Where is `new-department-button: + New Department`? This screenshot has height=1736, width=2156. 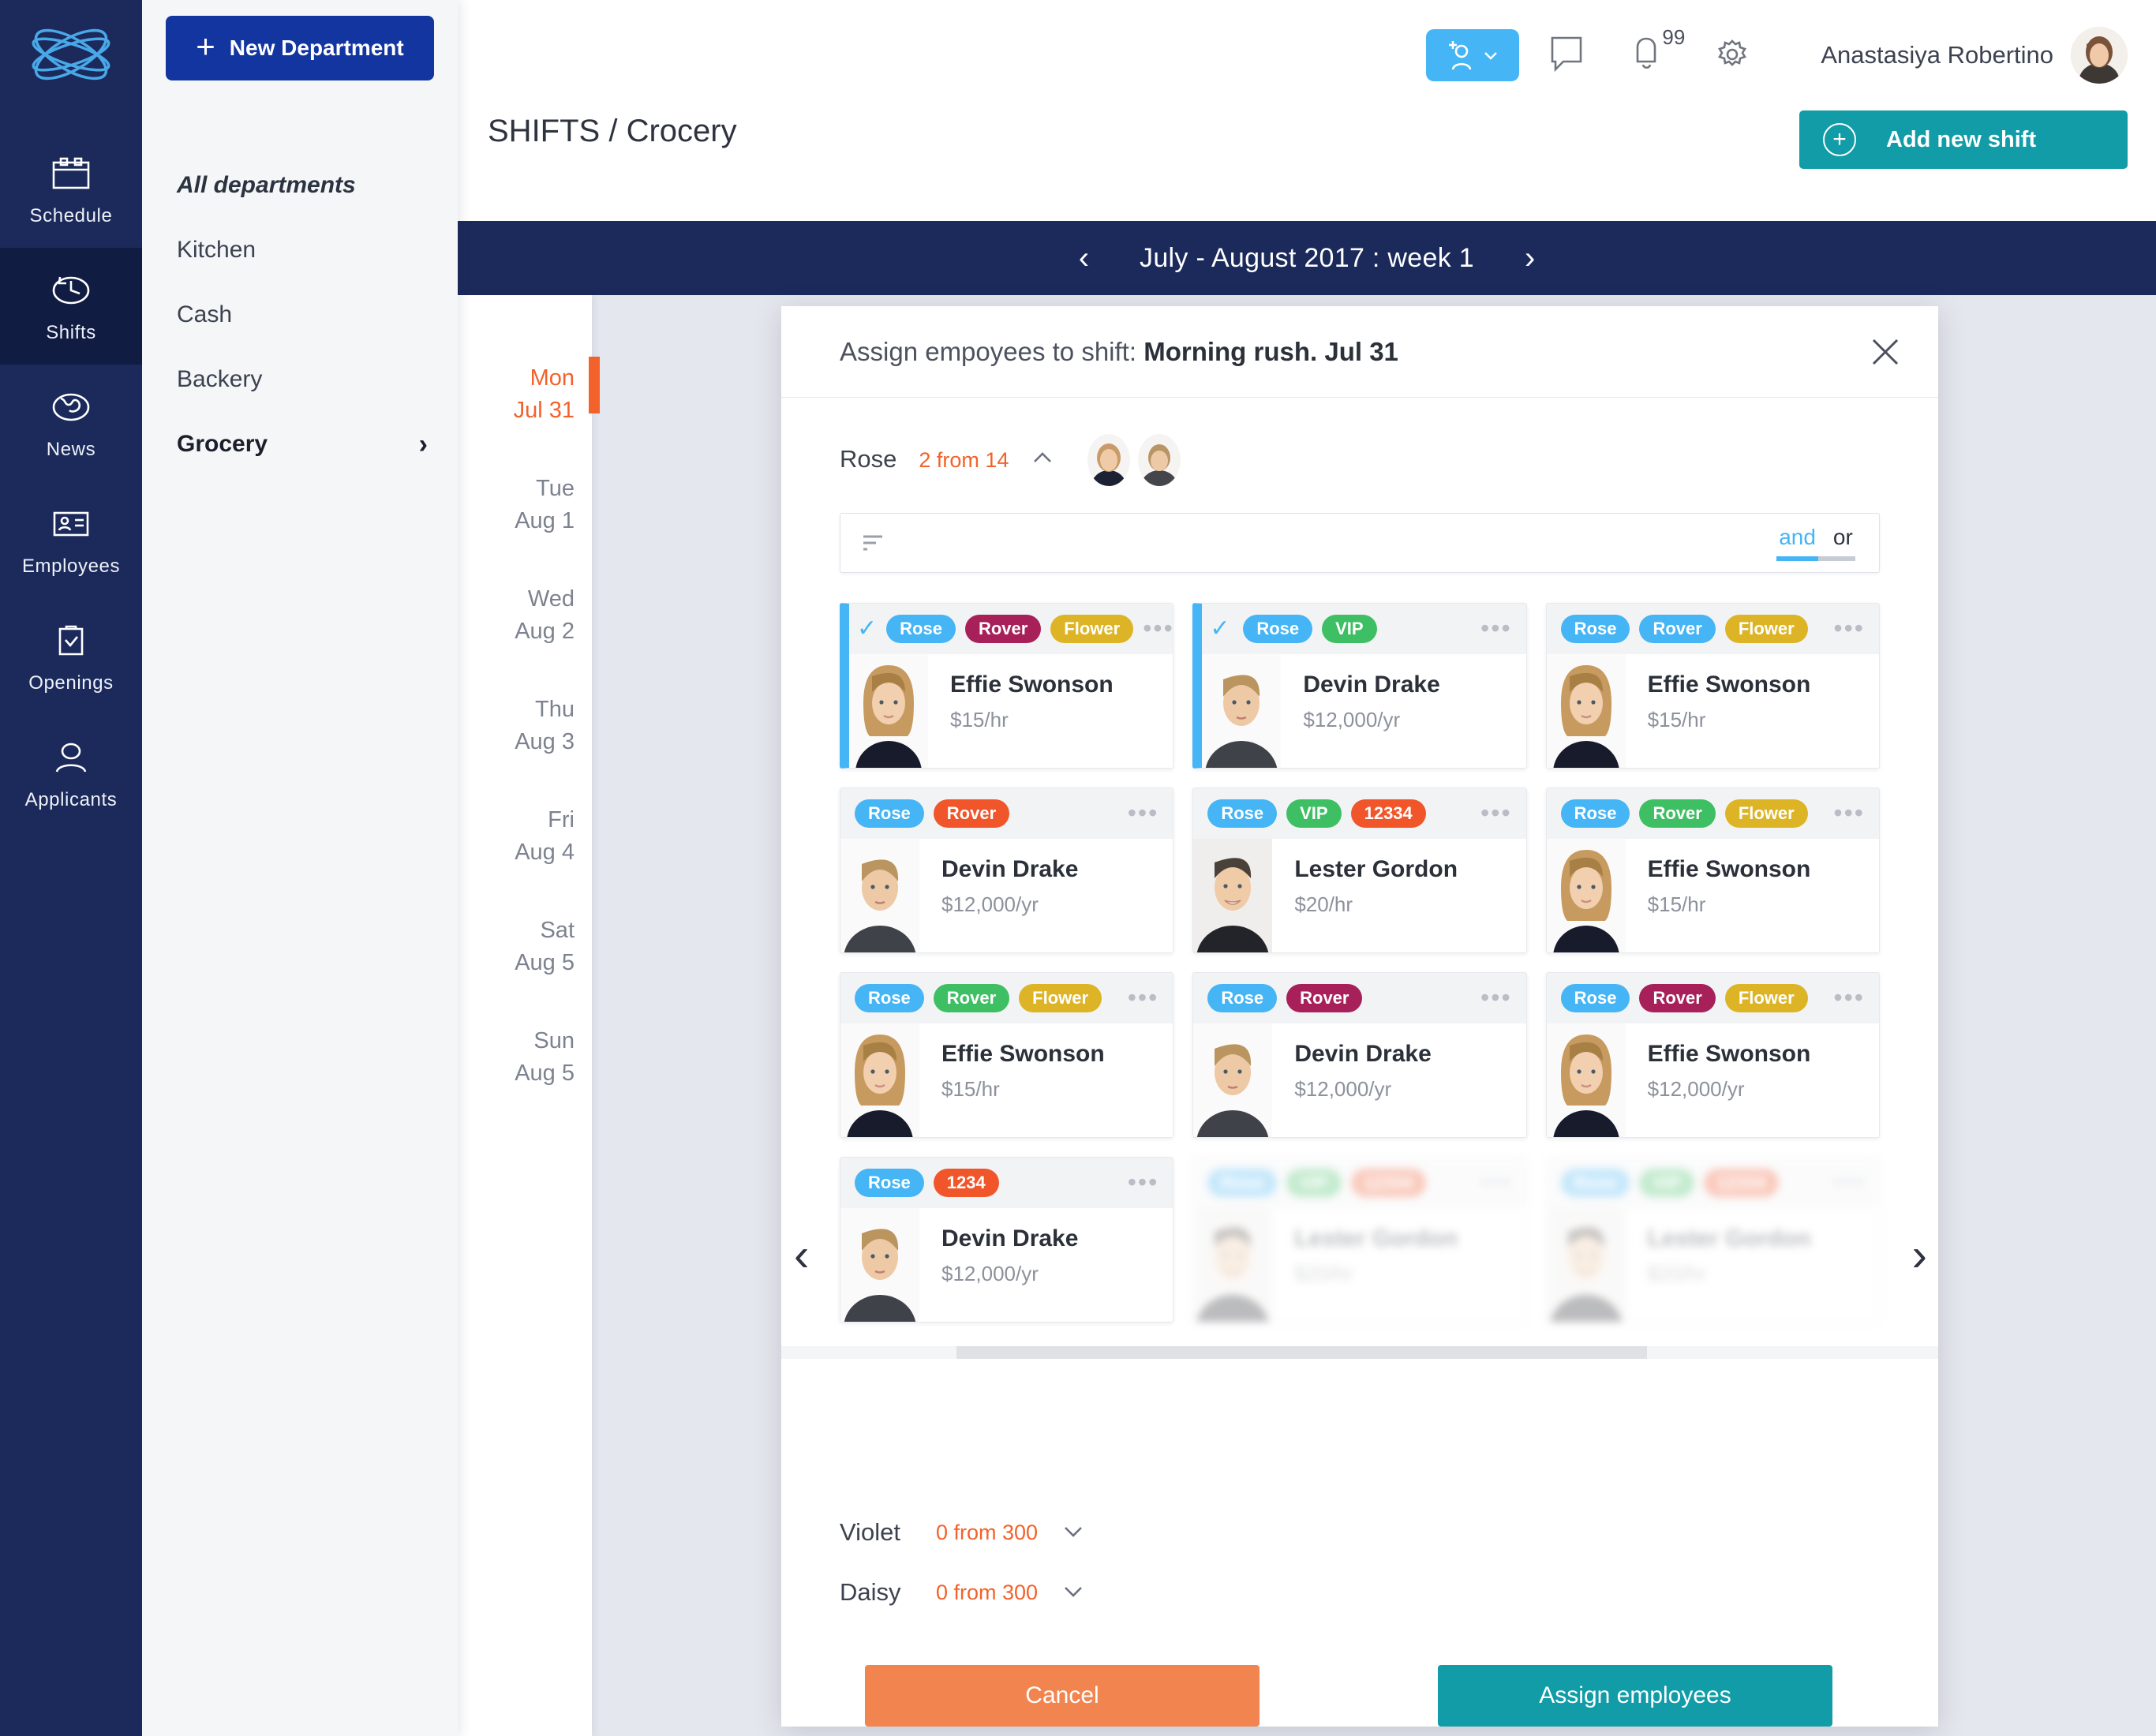
new-department-button: + New Department is located at coordinates (300, 48).